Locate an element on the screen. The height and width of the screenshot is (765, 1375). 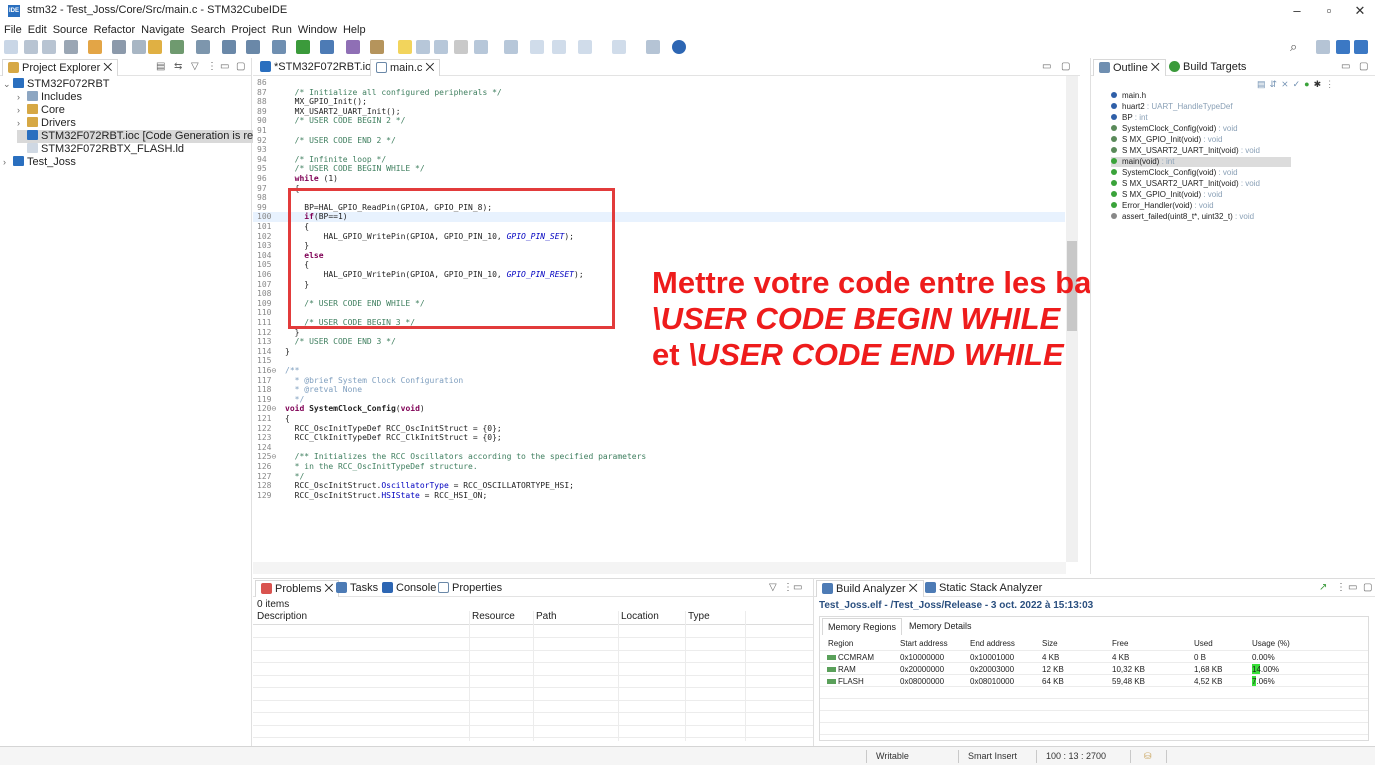
tab-build-analyzer: Build Analyzer ⨉ is located at coordinates (870, 588).